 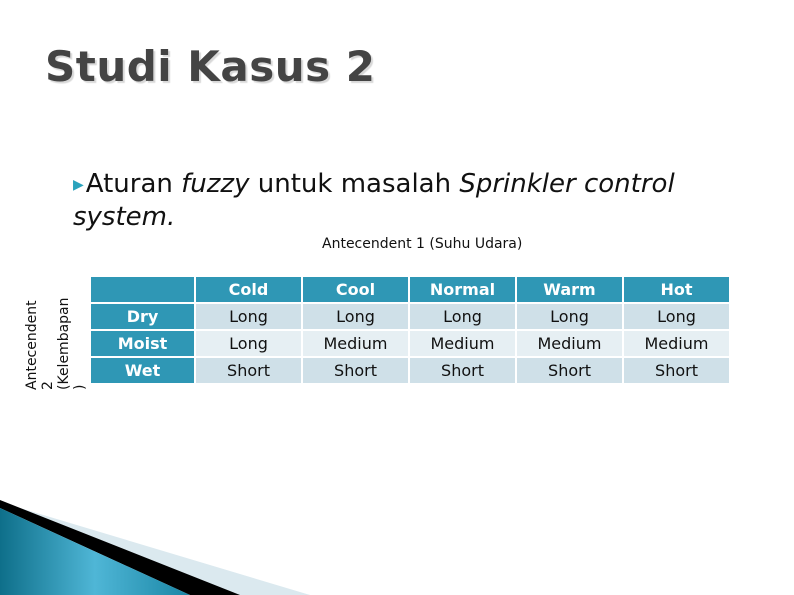 I want to click on antecedent-2-label: Antecendent 2 (Kelembapan ), so click(x=56, y=334).